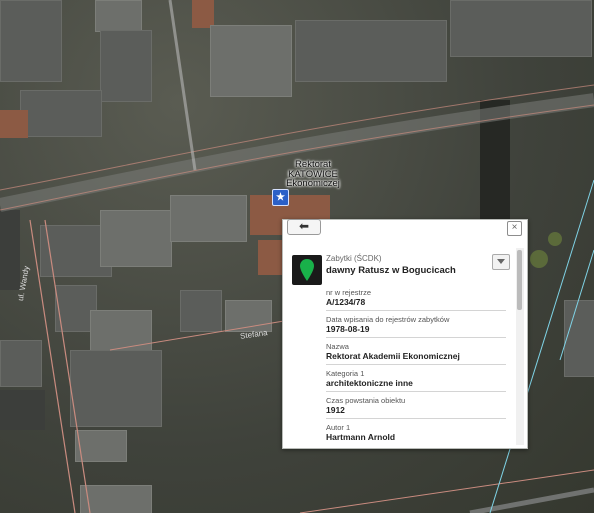 The width and height of the screenshot is (594, 513). Describe the element at coordinates (446, 491) in the screenshot. I see `rail-line` at that location.